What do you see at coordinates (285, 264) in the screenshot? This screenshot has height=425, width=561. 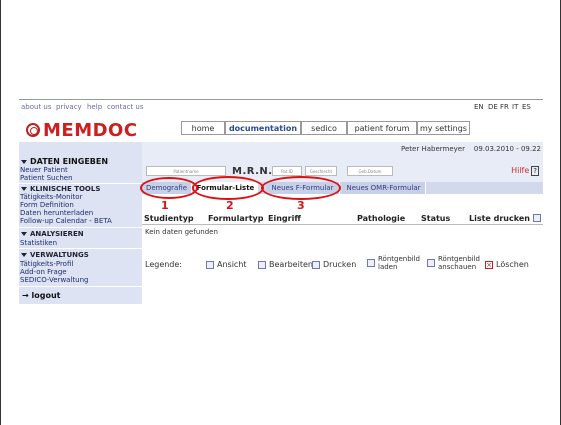 I see `legend-bearbeiten: Bearbeiten` at bounding box center [285, 264].